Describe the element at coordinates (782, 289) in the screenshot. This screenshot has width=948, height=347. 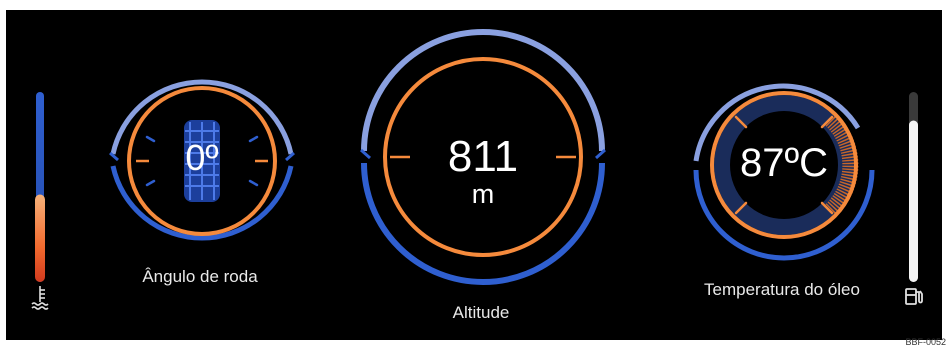
I see `oil-temp-label: Temperatura do óleo` at that location.